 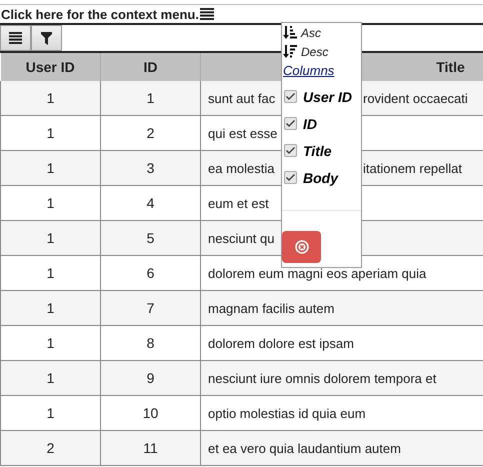 I want to click on table-cell: 9, so click(x=150, y=378).